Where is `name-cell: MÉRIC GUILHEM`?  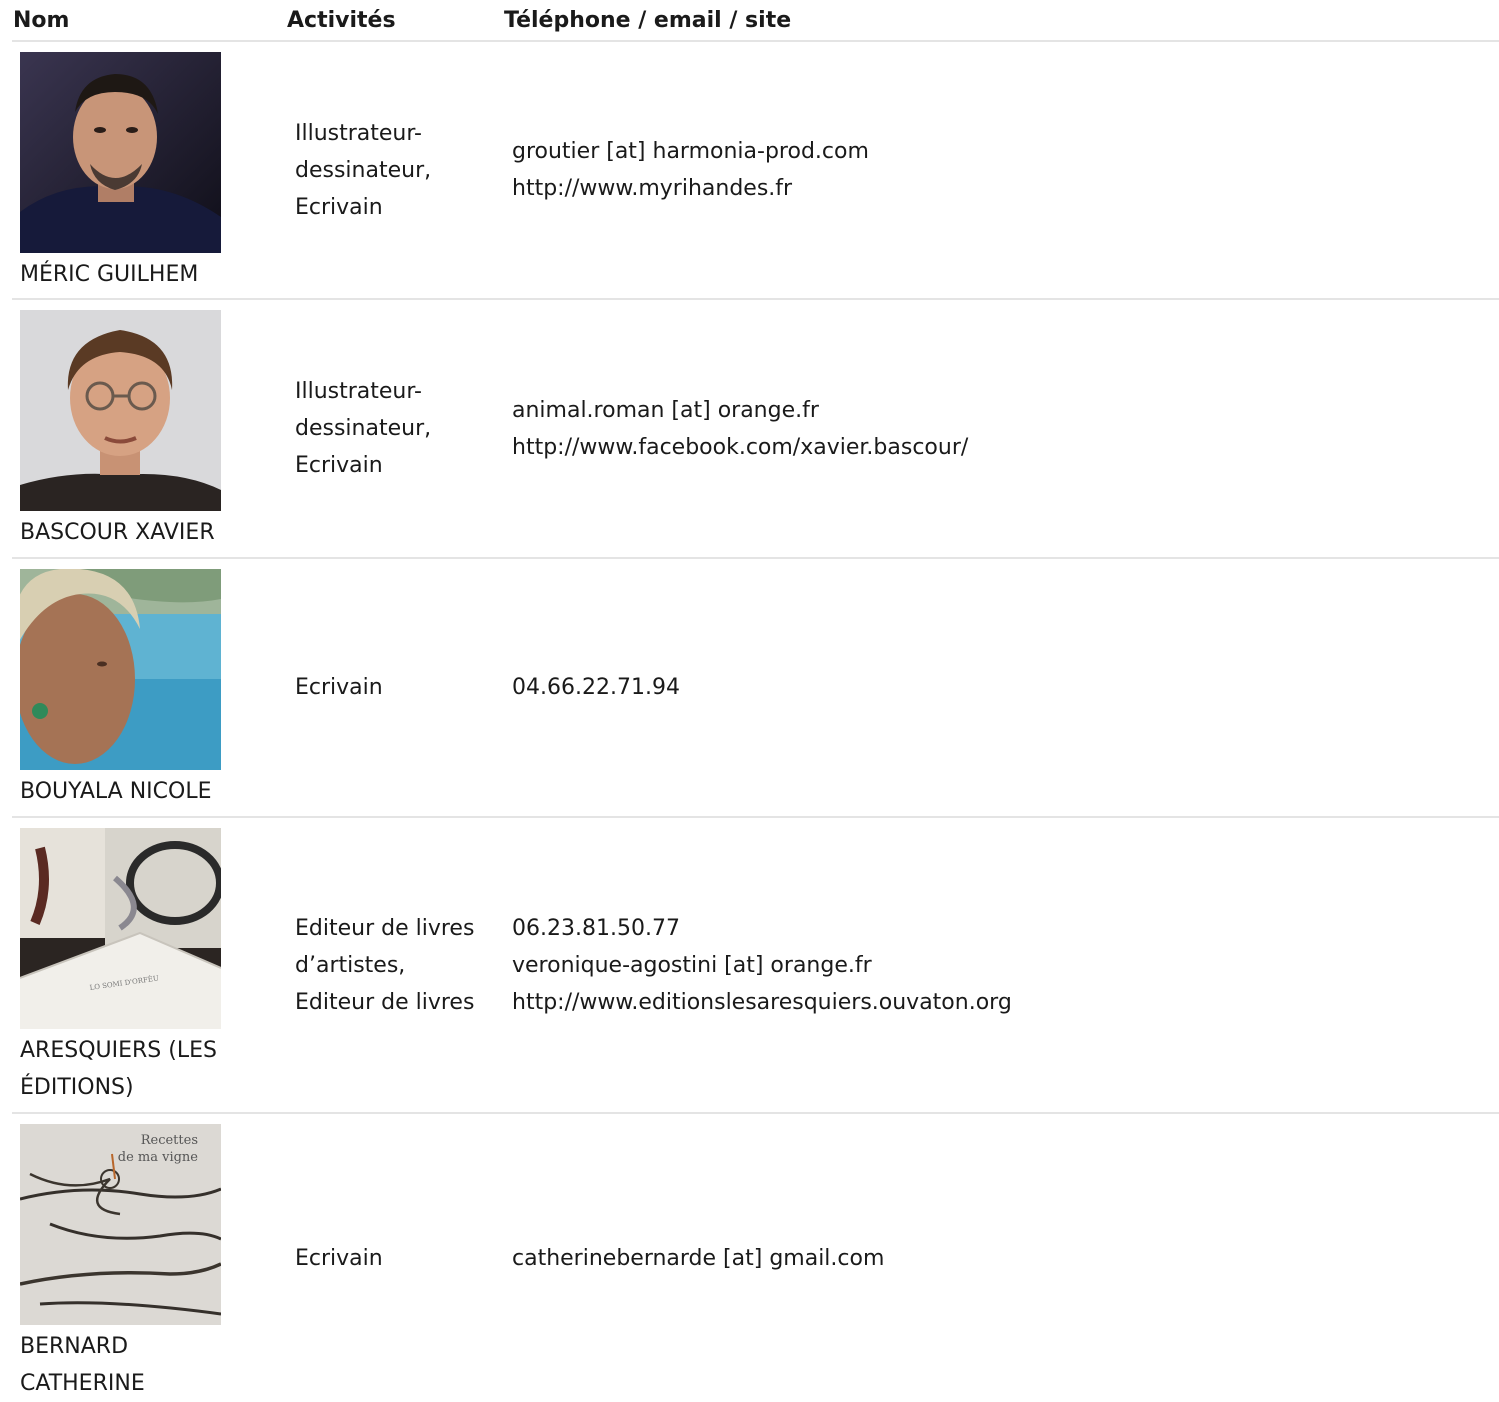
name-cell: MÉRIC GUILHEM is located at coordinates (149, 170).